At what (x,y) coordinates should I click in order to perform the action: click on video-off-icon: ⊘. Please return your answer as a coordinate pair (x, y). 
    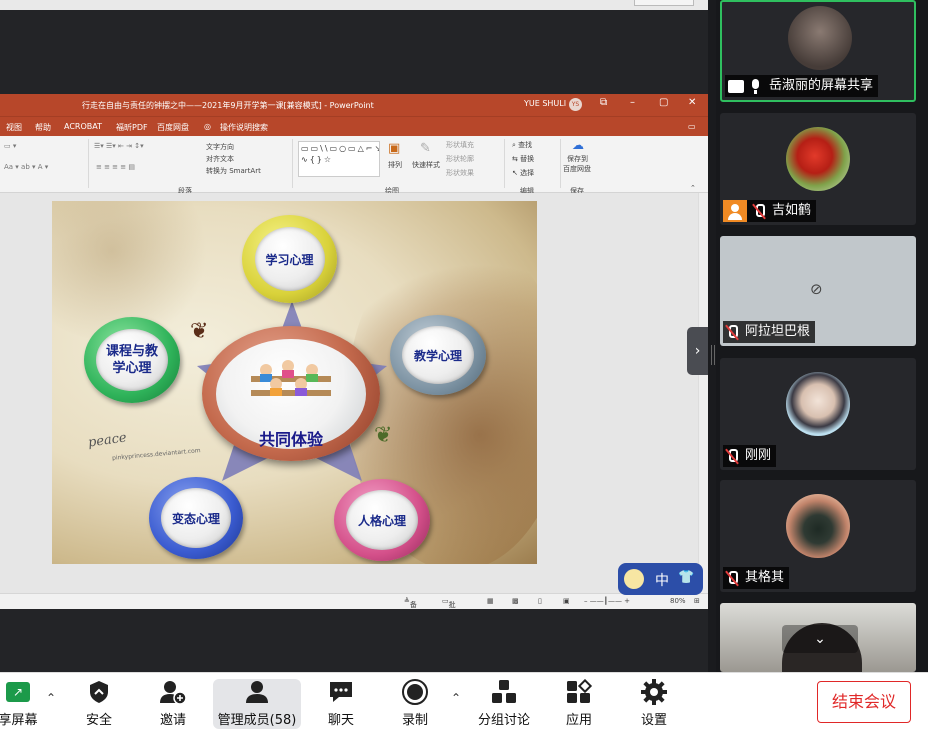
    Looking at the image, I should click on (816, 289).